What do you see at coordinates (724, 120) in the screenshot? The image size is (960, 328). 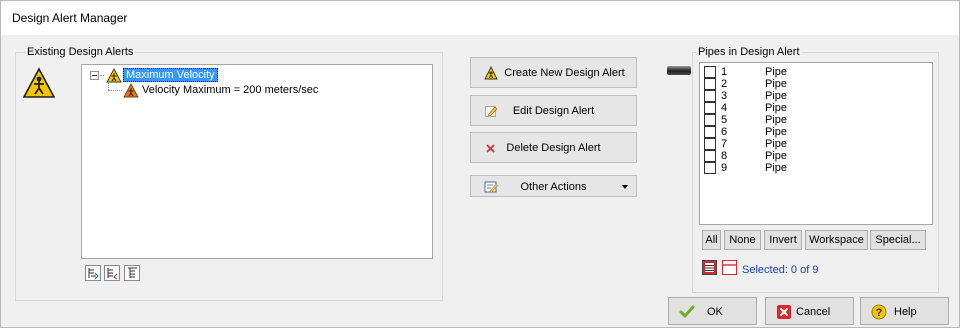 I see `pipe-number: 5` at bounding box center [724, 120].